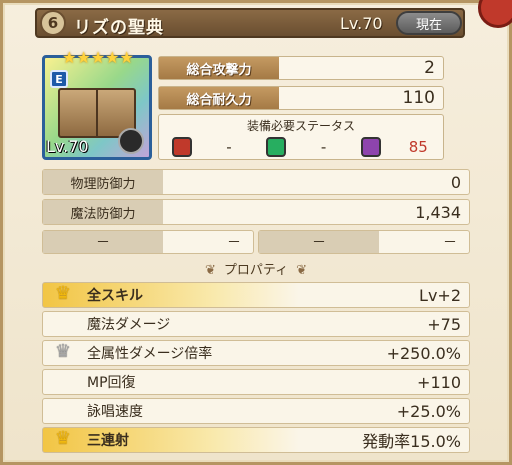  I want to click on property-value: +75, so click(444, 324).